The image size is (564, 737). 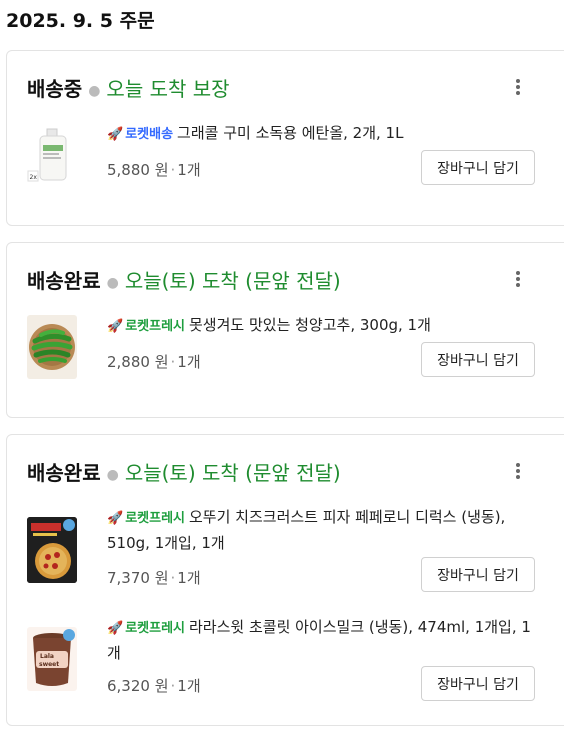 I want to click on frozen-pizza-box-icon, so click(x=52, y=550).